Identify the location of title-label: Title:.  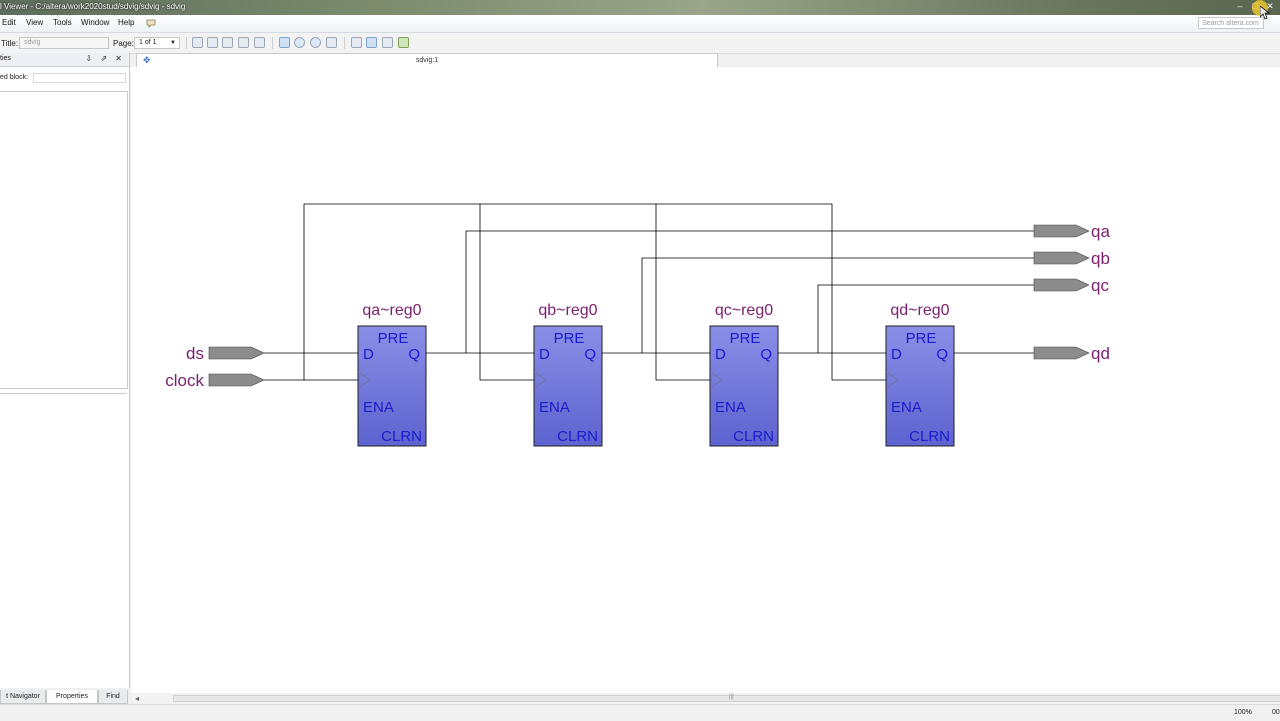
(10, 43).